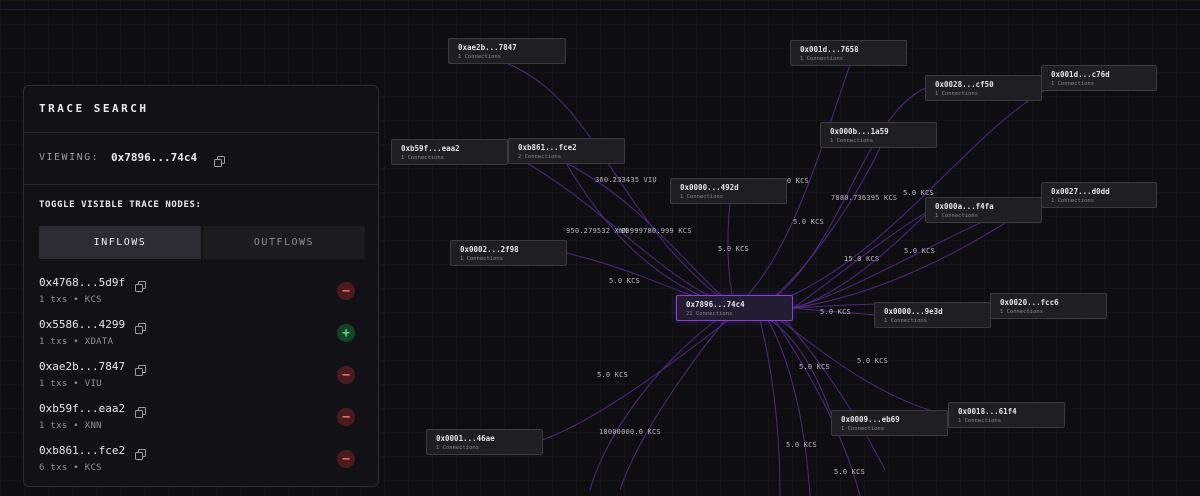  What do you see at coordinates (677, 399) in the screenshot?
I see `edge-bottom-left2` at bounding box center [677, 399].